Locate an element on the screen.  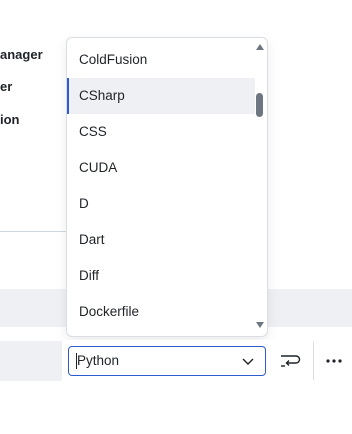
text-caret is located at coordinates (76, 361).